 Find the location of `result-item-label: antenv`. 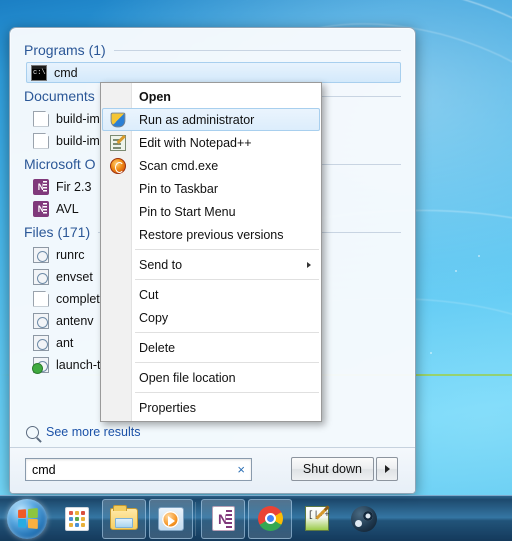

result-item-label: antenv is located at coordinates (75, 320).